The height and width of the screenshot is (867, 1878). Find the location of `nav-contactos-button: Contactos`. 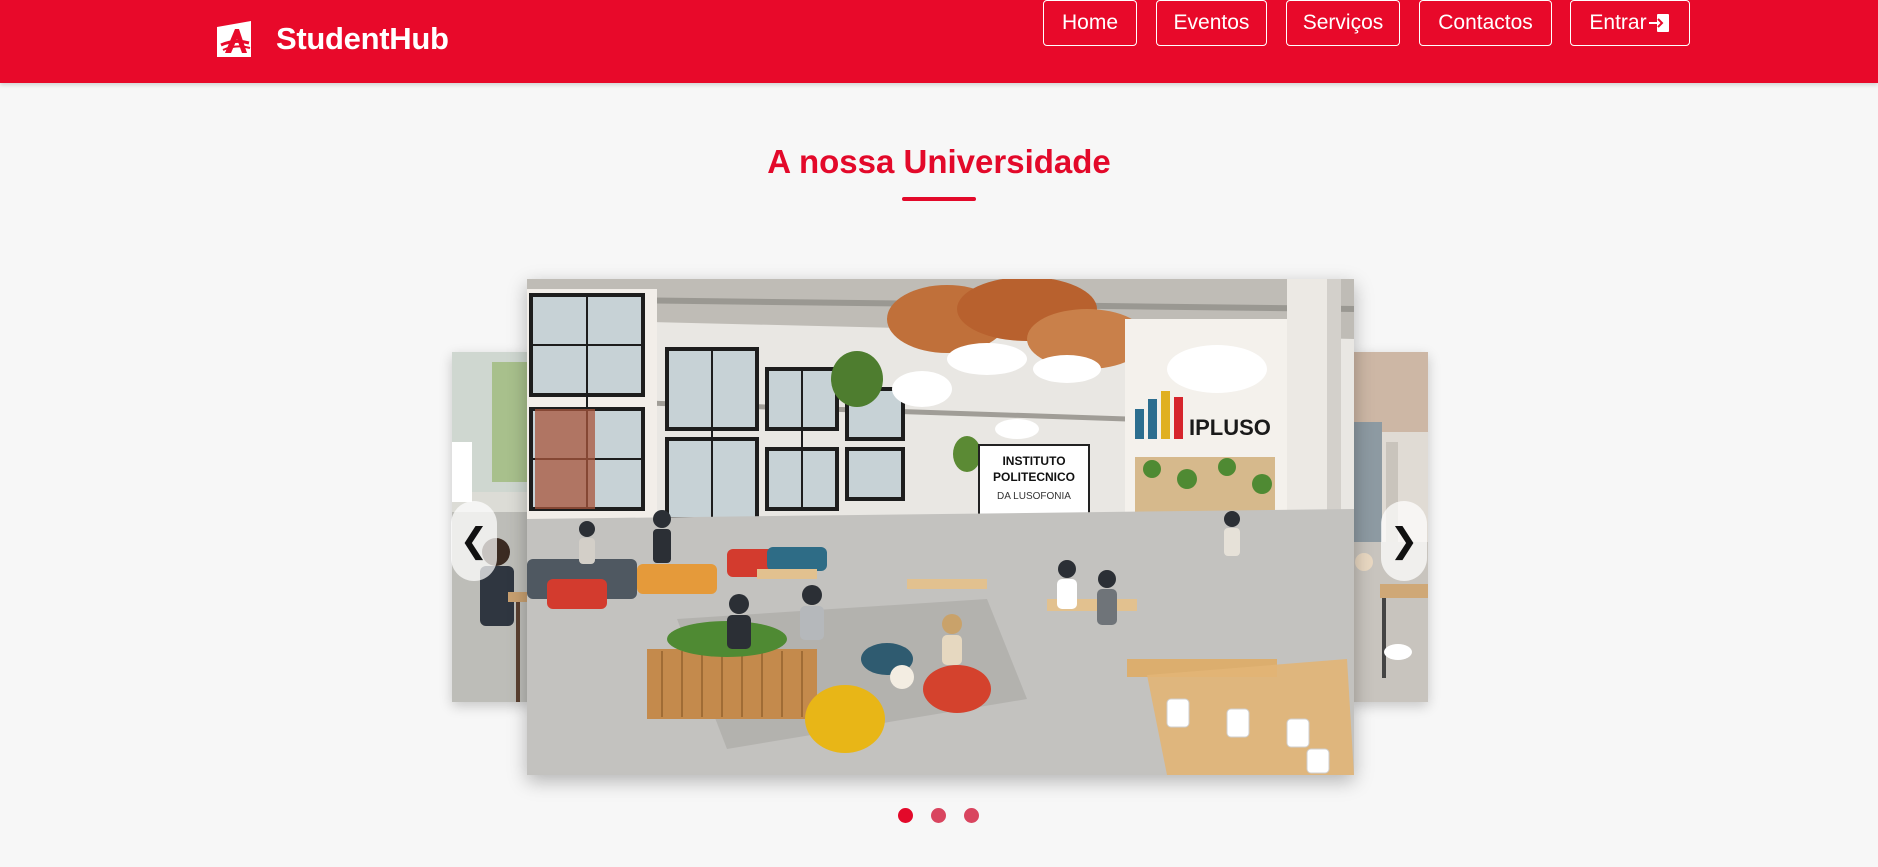

nav-contactos-button: Contactos is located at coordinates (1485, 23).